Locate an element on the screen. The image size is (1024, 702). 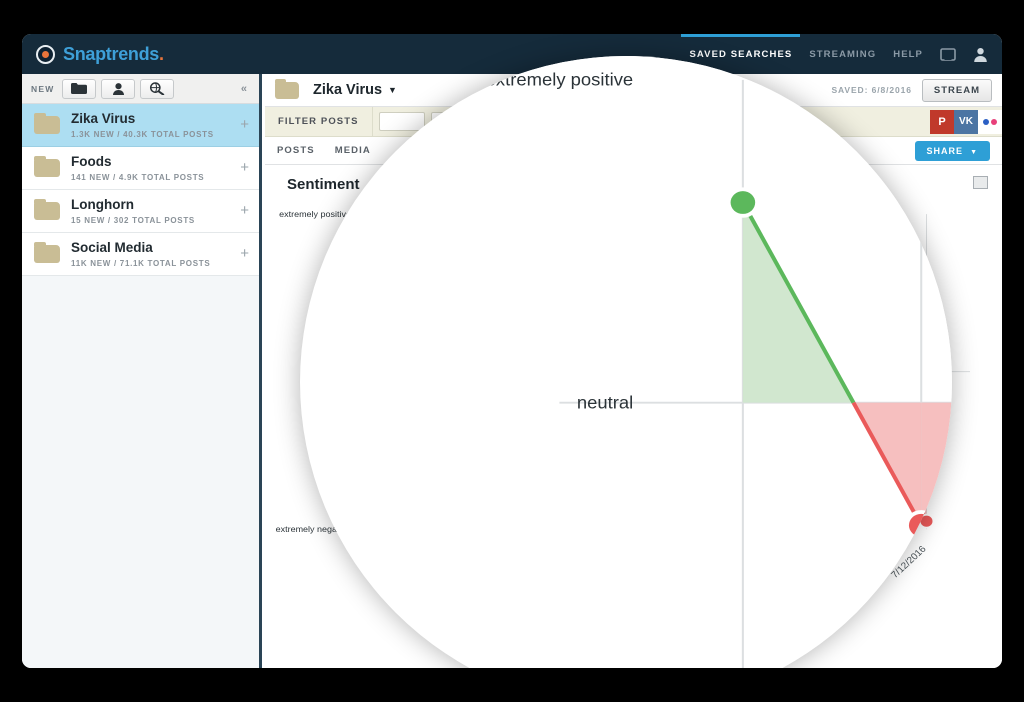
folder-item-longhorn: Longhorn 15 NEW / 302 TOTAL POSTS + is located at coordinates (140, 211).